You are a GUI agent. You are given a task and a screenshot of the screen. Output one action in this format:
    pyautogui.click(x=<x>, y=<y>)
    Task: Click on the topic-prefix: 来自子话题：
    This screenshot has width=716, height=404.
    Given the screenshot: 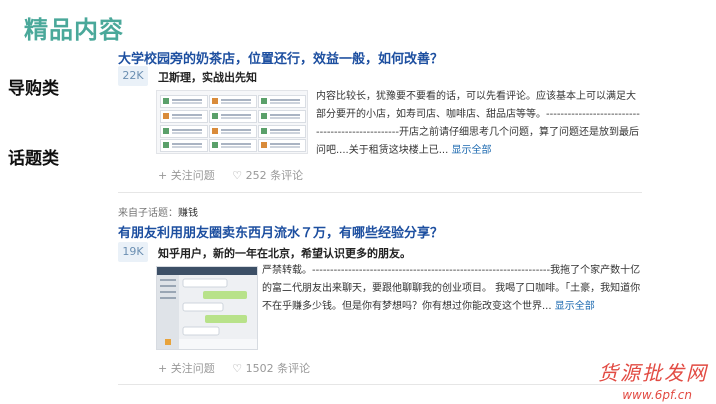 What is the action you would take?
    pyautogui.click(x=148, y=213)
    